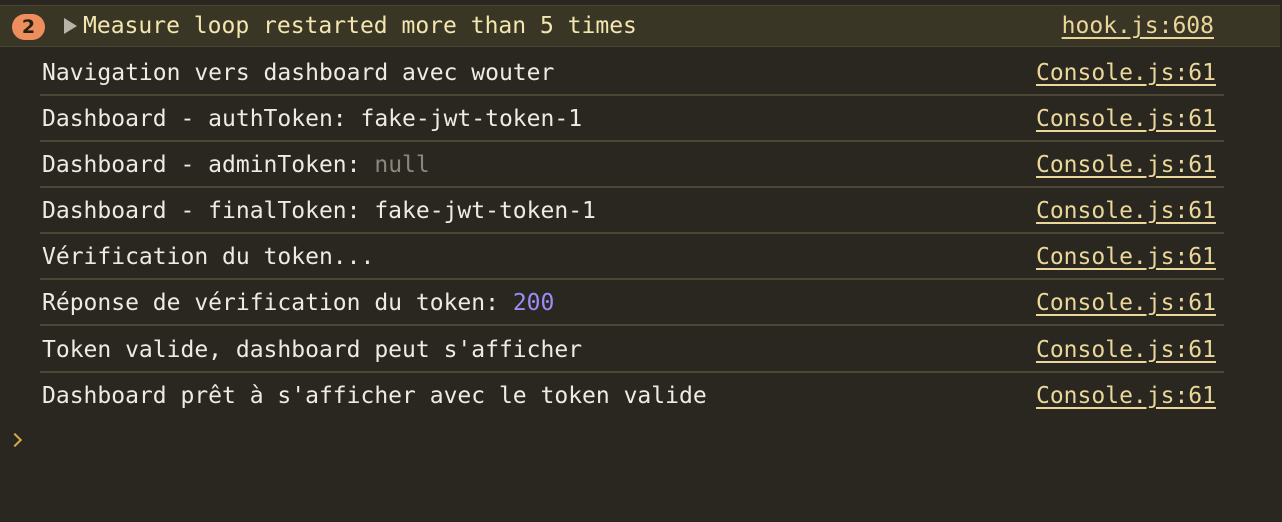  What do you see at coordinates (642, 443) in the screenshot?
I see `console-prompt-input` at bounding box center [642, 443].